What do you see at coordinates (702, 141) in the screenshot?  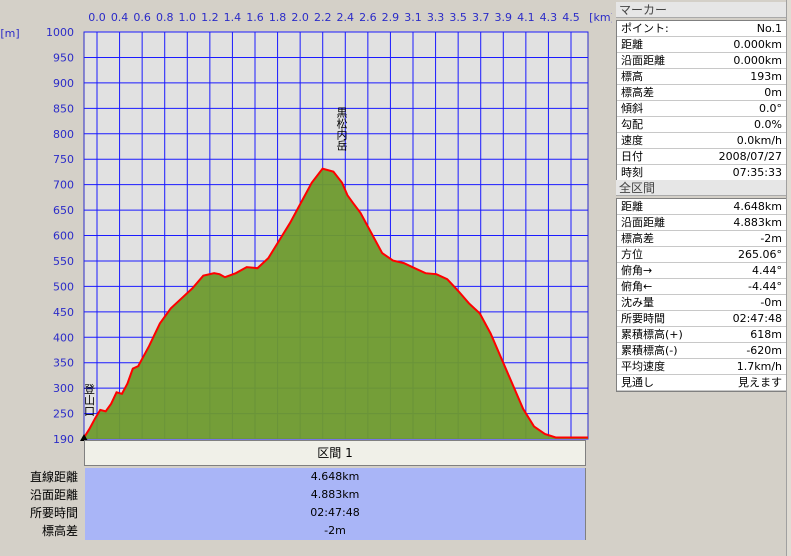 I see `panel-row: 速度 0.0km/h` at bounding box center [702, 141].